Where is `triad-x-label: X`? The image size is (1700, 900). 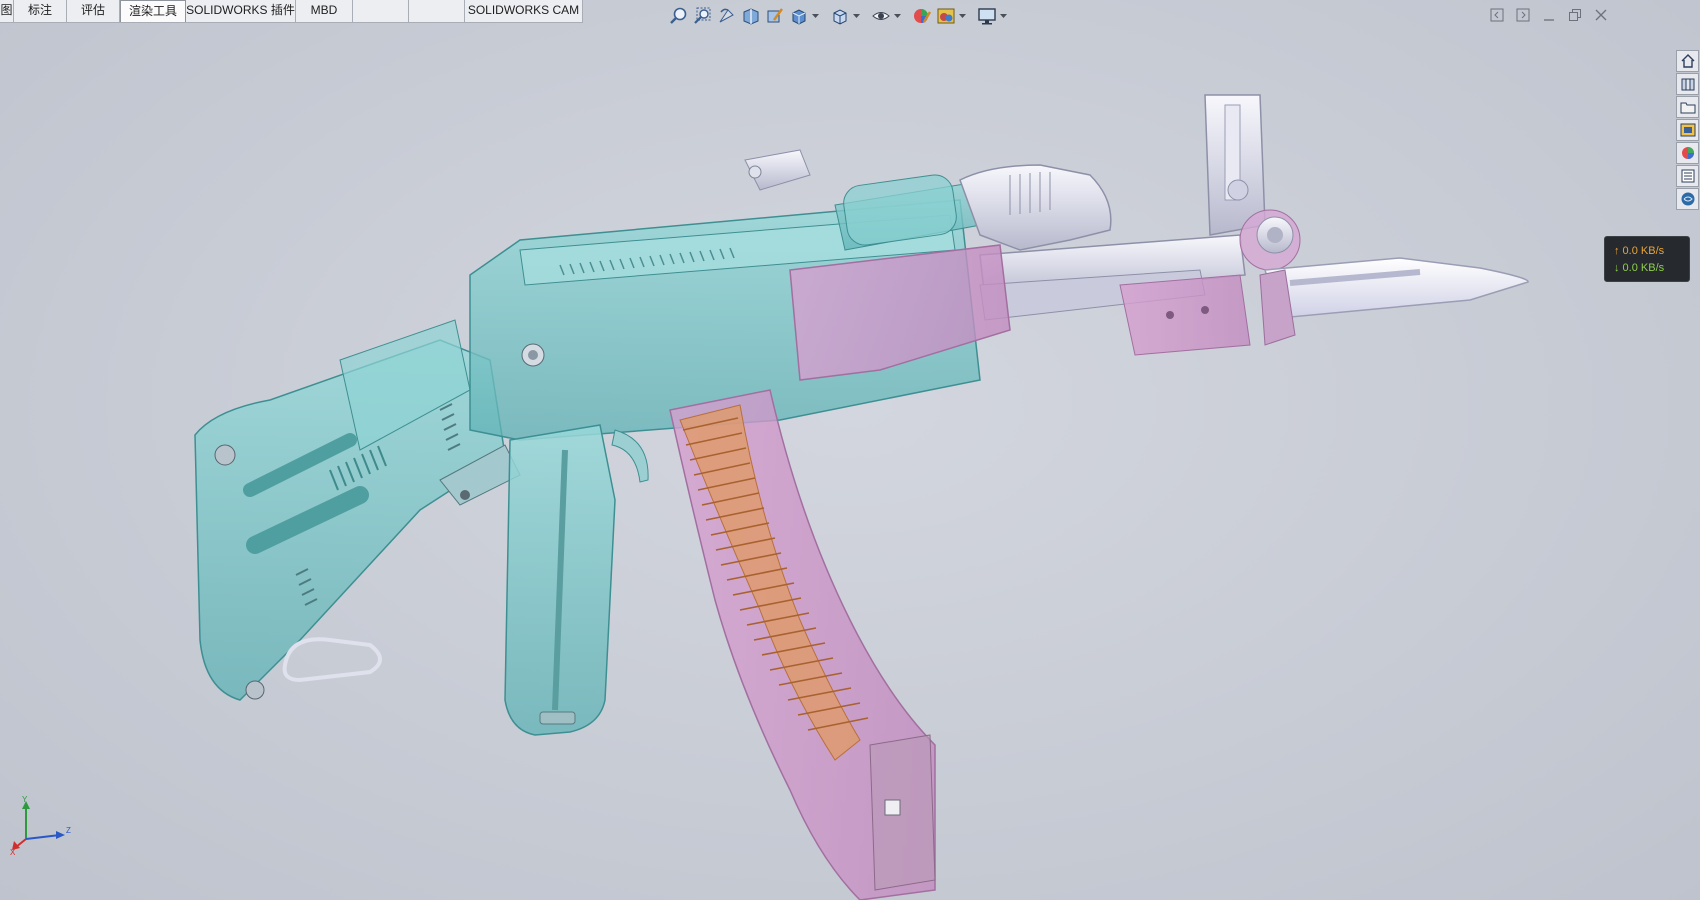 triad-x-label: X is located at coordinates (13, 851).